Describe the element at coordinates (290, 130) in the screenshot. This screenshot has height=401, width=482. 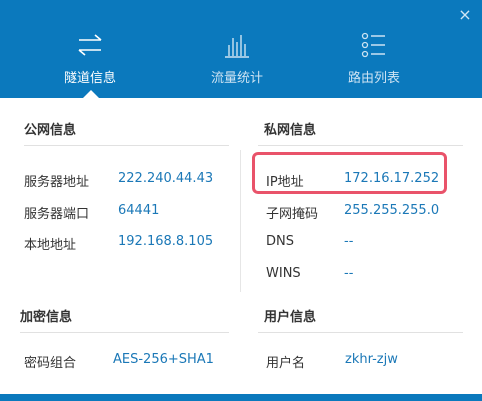
I see `private-network-title: 私网信息` at that location.